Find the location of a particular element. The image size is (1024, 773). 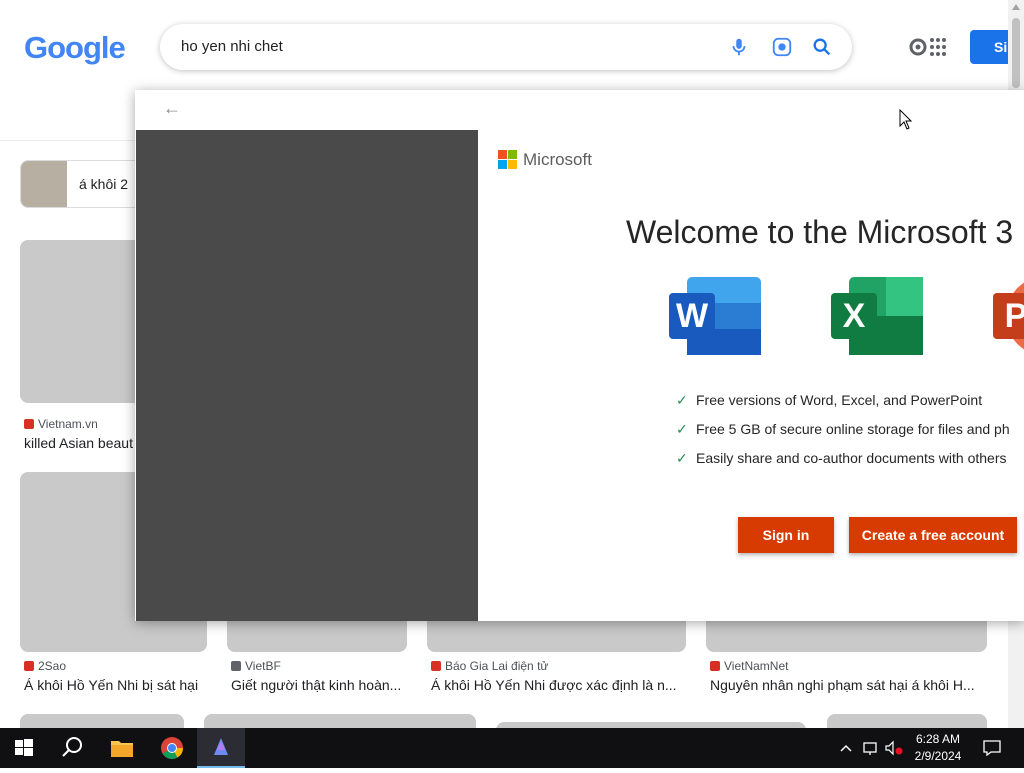

word-app-icon: W is located at coordinates (715, 316).